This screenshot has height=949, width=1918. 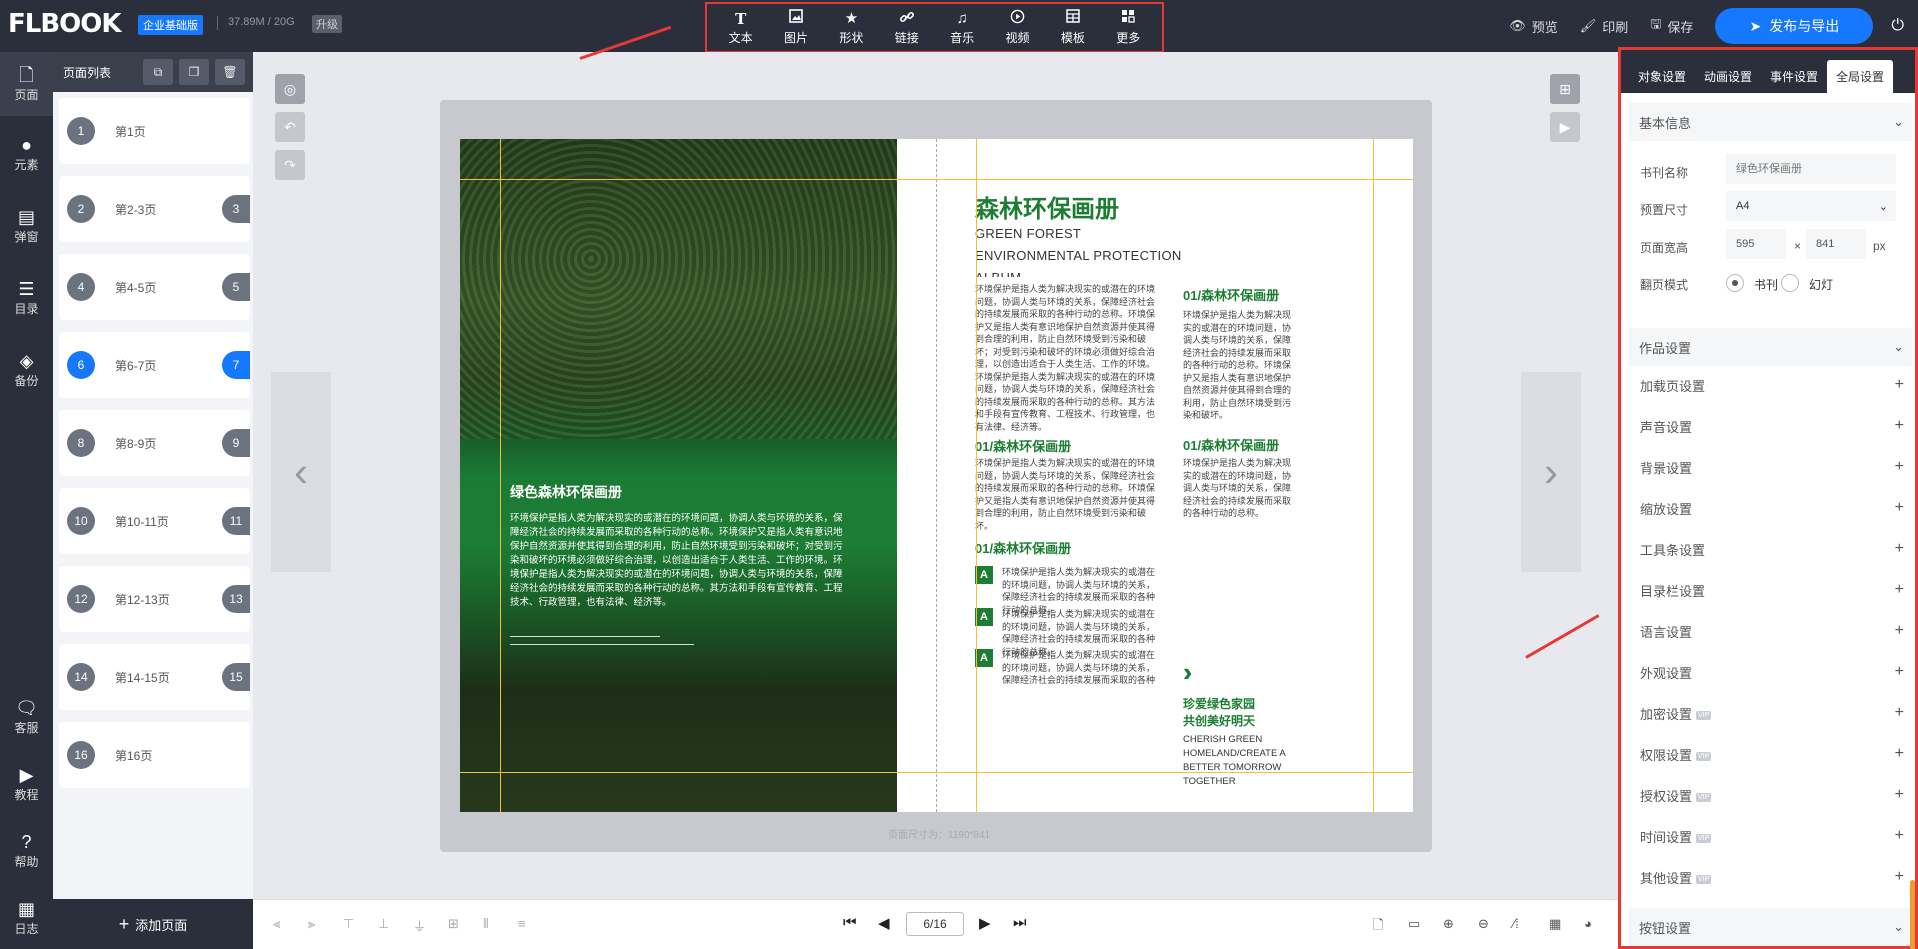 What do you see at coordinates (1378, 927) in the screenshot?
I see `single-page-icon: 🗋` at bounding box center [1378, 927].